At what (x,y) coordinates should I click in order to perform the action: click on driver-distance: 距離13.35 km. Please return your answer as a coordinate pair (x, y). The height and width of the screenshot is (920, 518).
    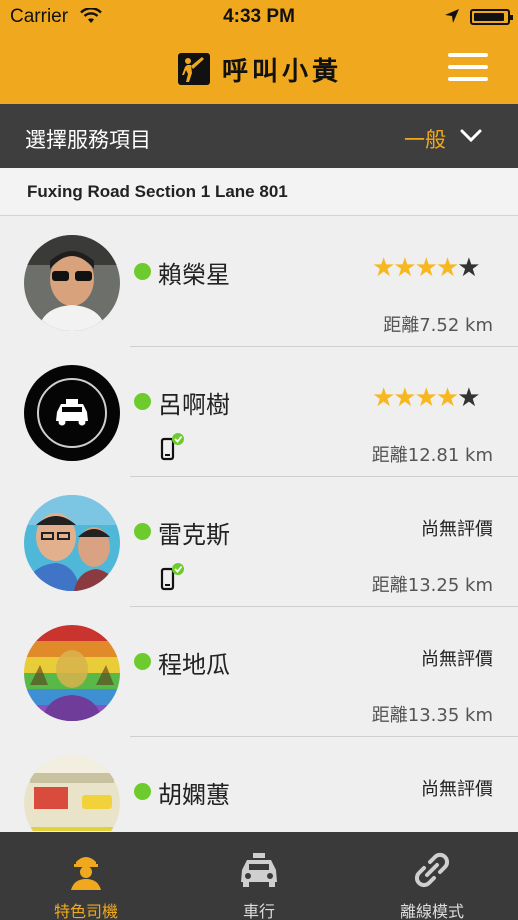
    Looking at the image, I should click on (432, 715).